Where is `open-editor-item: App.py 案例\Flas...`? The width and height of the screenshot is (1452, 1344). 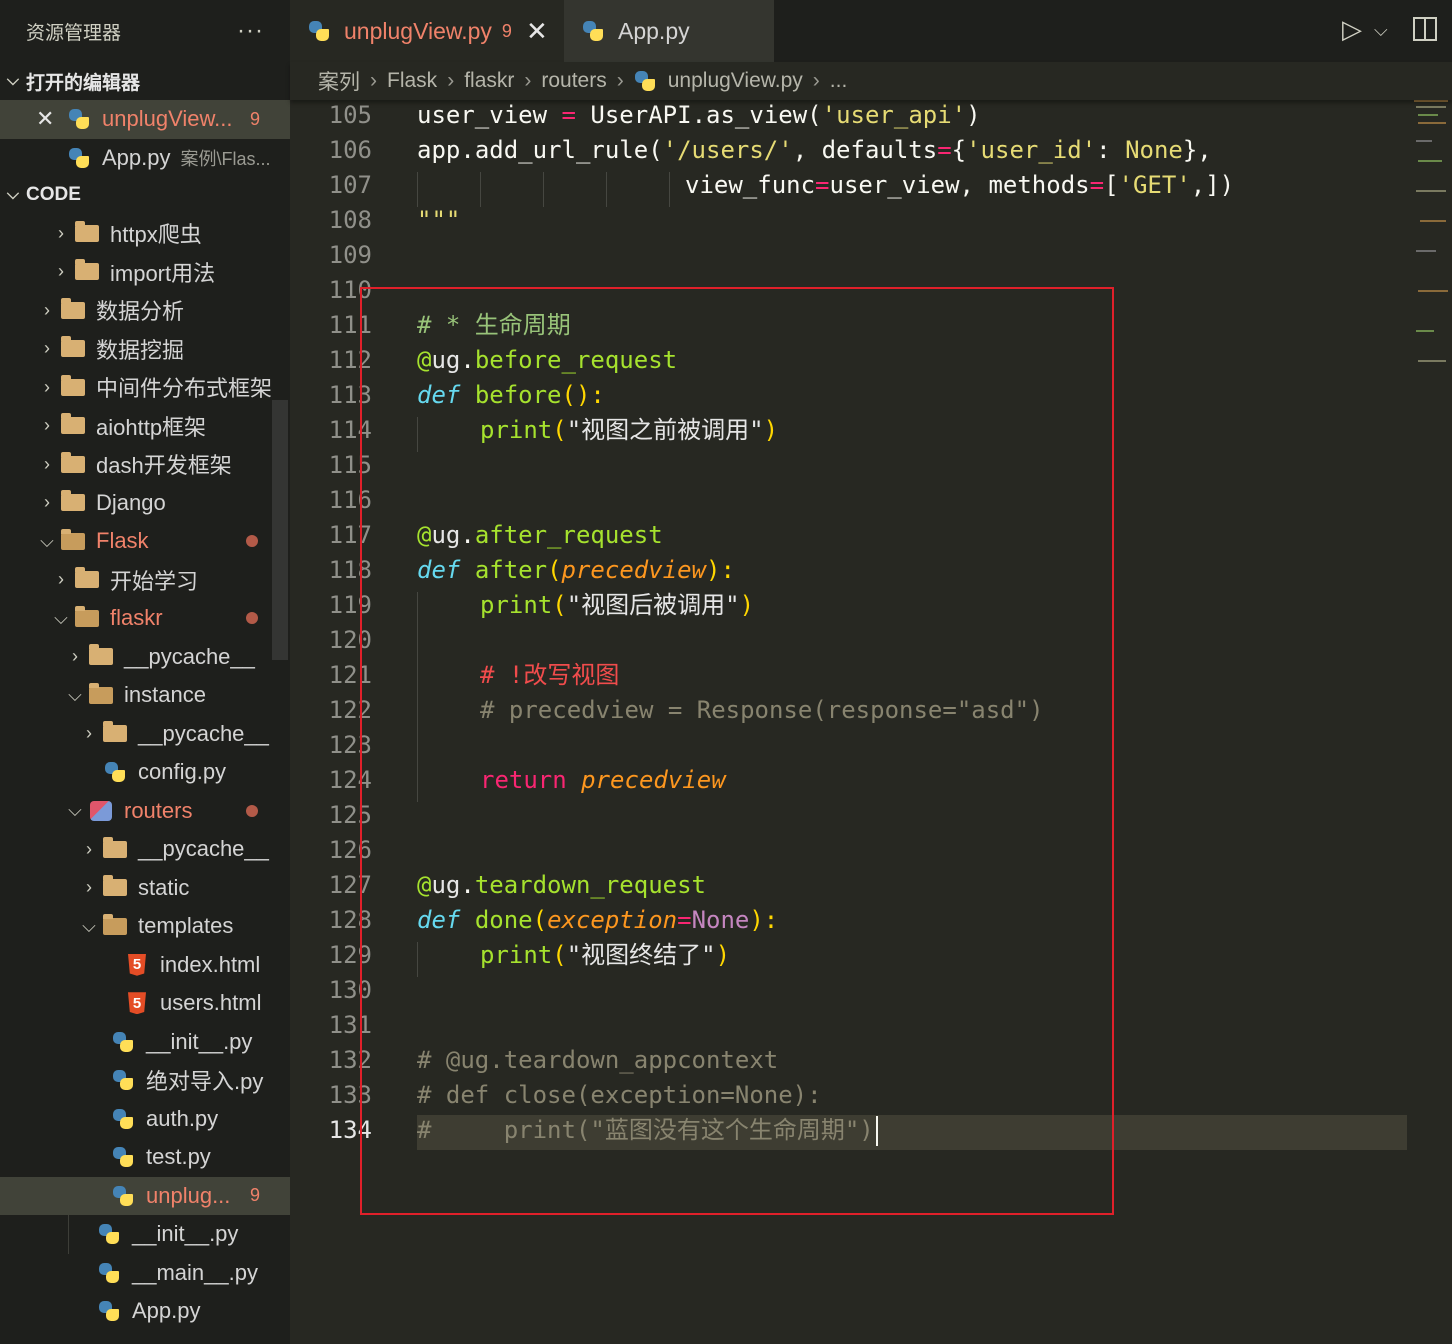 open-editor-item: App.py 案例\Flas... is located at coordinates (145, 158).